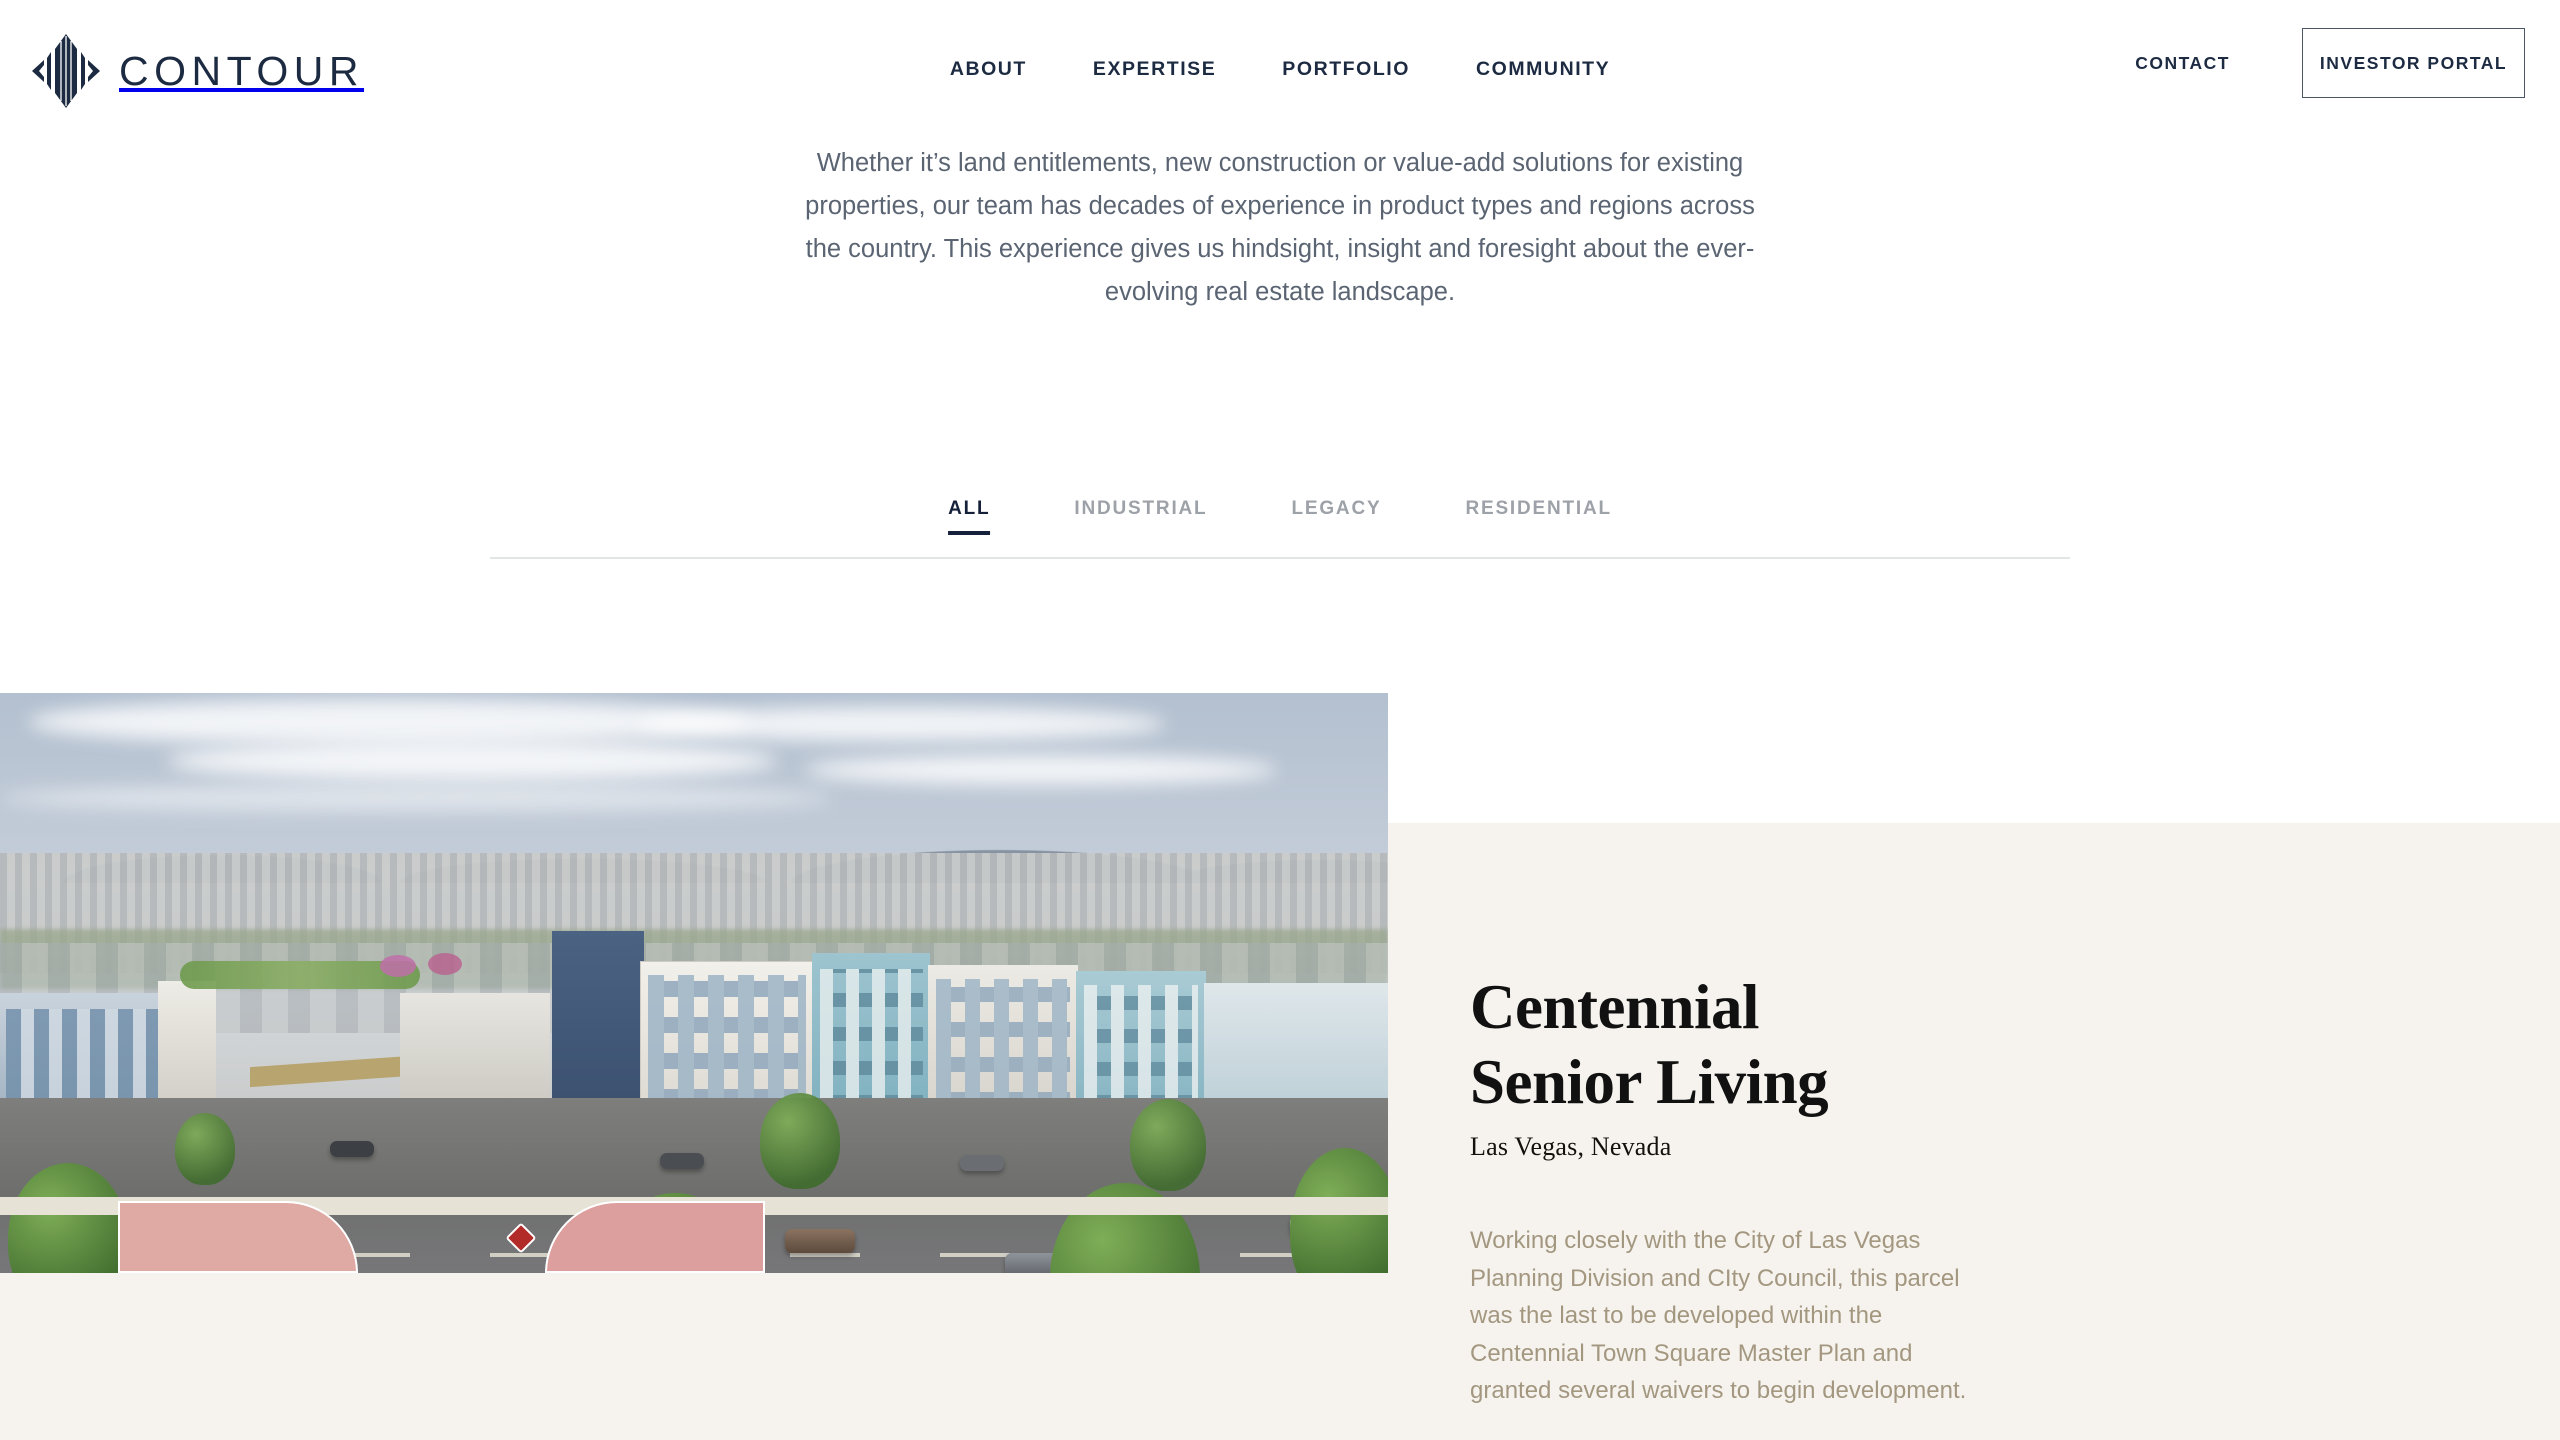 This screenshot has width=2560, height=1440. What do you see at coordinates (2182, 63) in the screenshot?
I see `contact-link: CONTACT` at bounding box center [2182, 63].